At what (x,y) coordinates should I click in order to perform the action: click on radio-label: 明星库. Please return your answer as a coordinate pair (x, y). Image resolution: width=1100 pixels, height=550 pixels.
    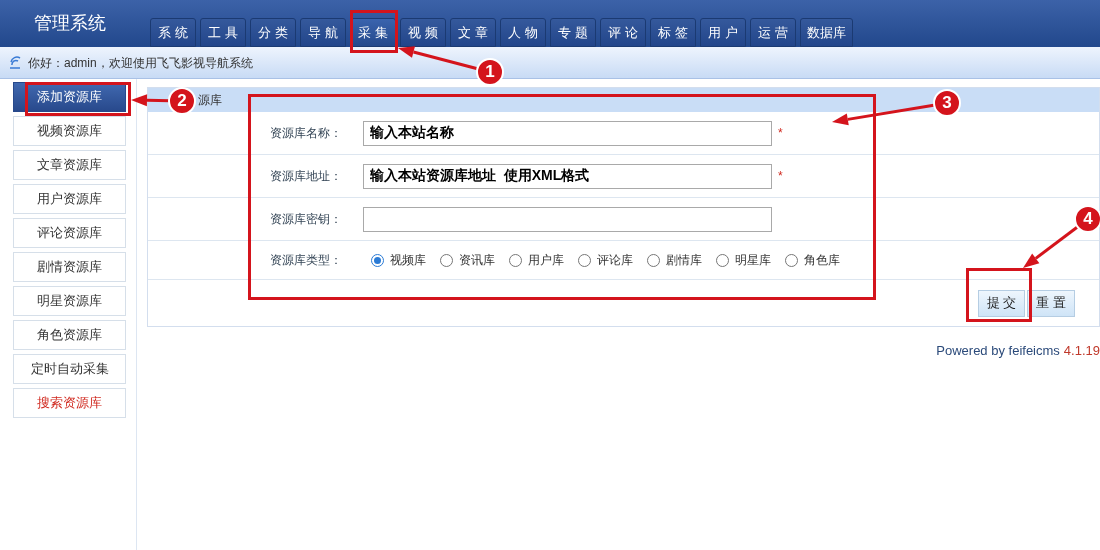
    Looking at the image, I should click on (753, 260).